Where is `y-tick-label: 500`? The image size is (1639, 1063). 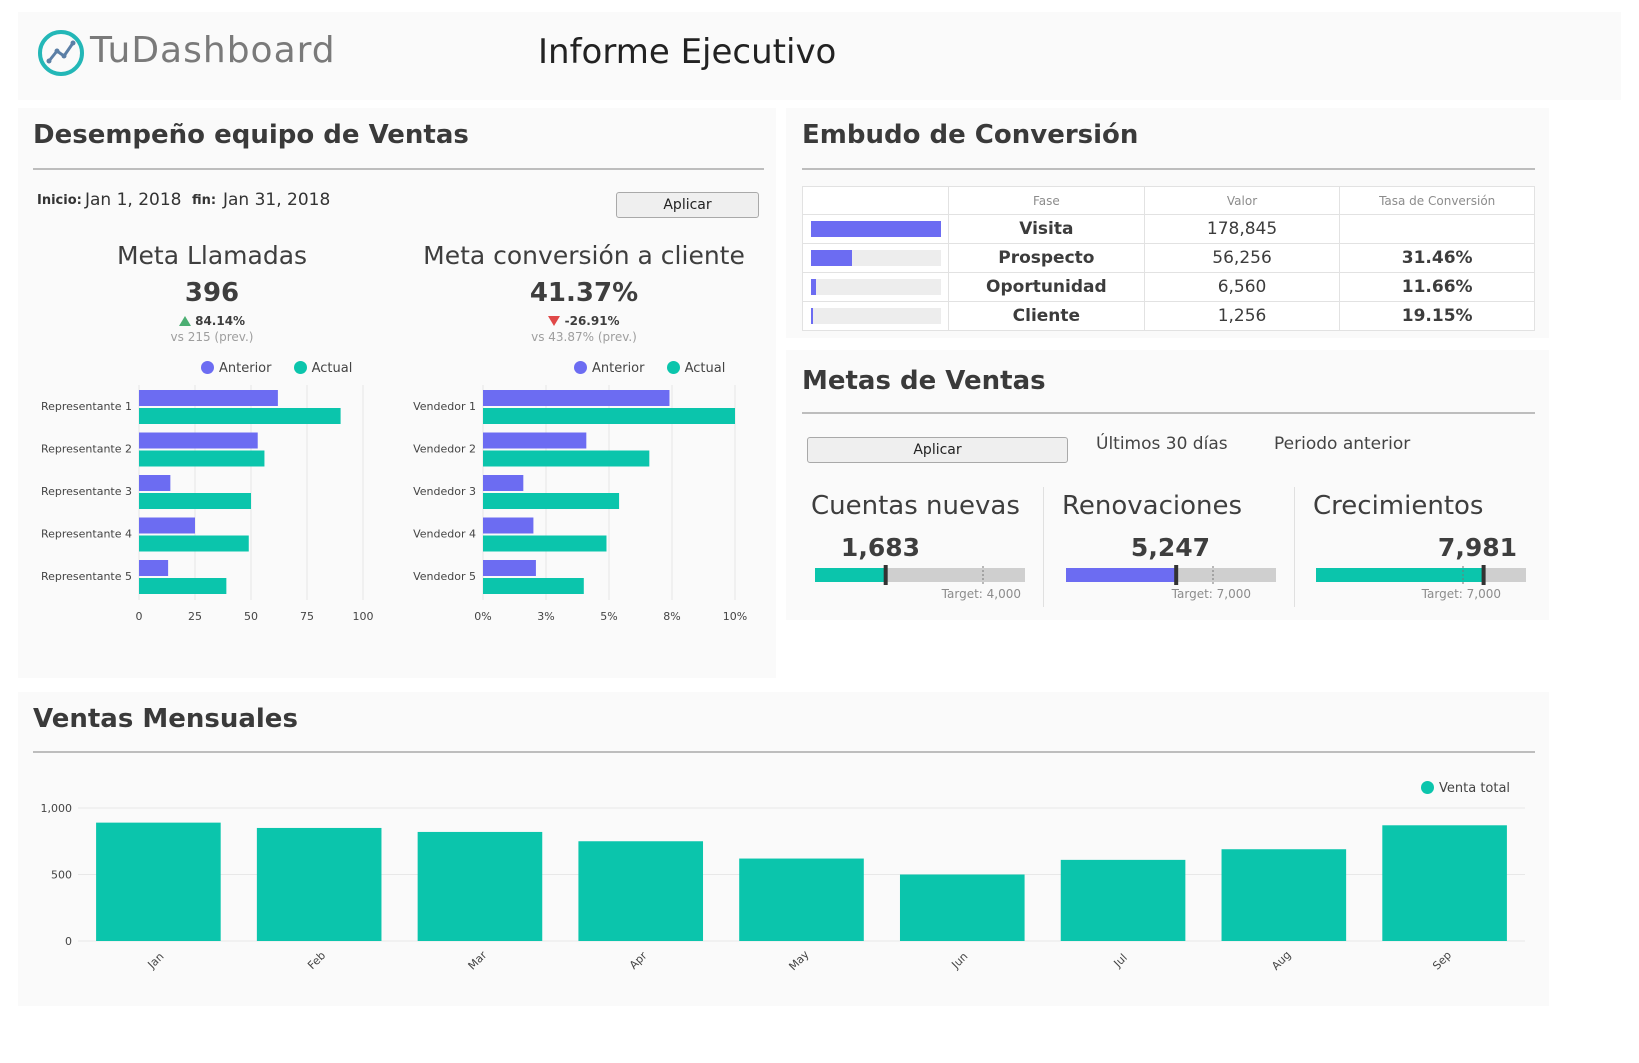
y-tick-label: 500 is located at coordinates (61, 875).